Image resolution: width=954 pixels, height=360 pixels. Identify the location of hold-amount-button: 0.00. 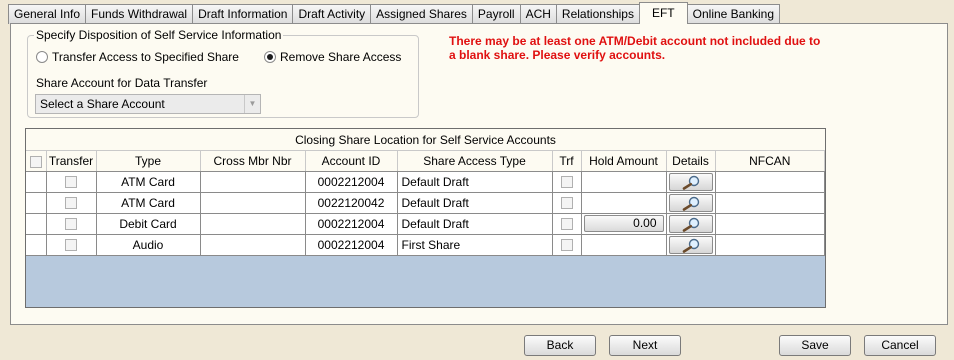
(623, 223).